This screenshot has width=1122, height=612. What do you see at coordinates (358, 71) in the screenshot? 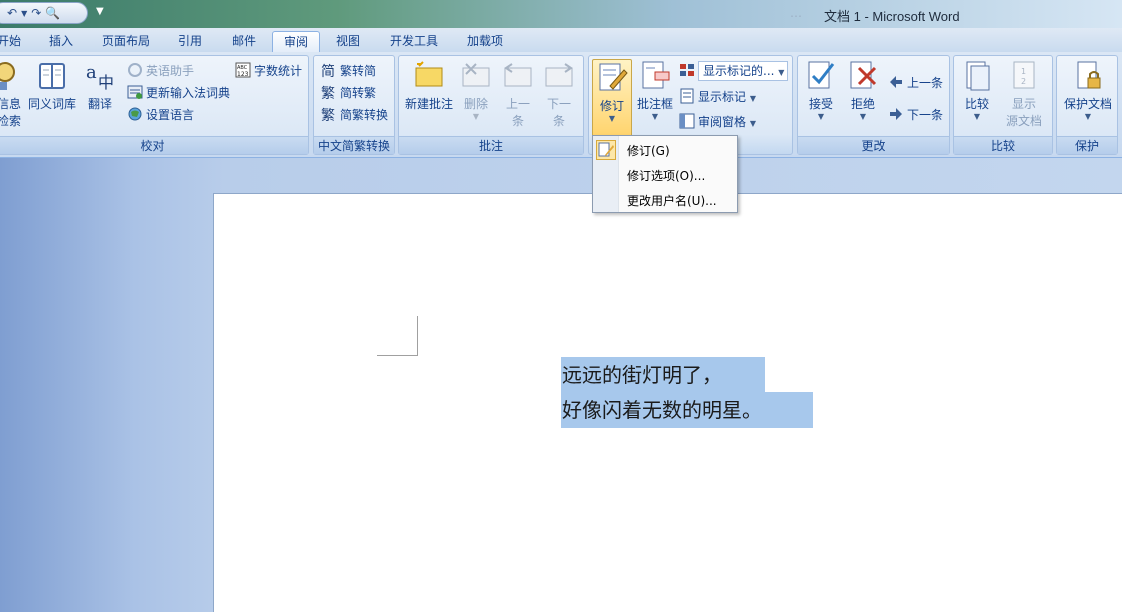
I see `traditional-to-simplified-label: 繁转简` at bounding box center [358, 71].